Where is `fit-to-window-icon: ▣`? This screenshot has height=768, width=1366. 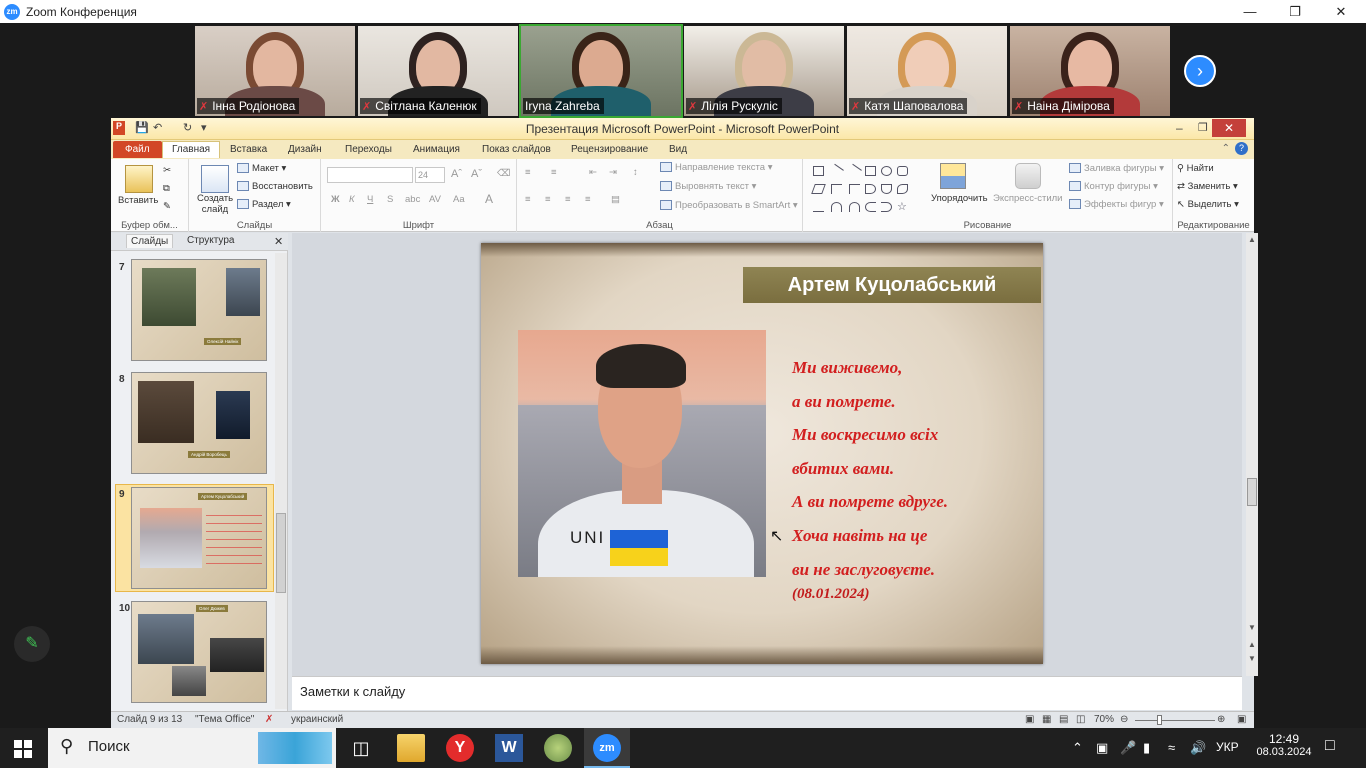
fit-to-window-icon: ▣ is located at coordinates (1241, 719).